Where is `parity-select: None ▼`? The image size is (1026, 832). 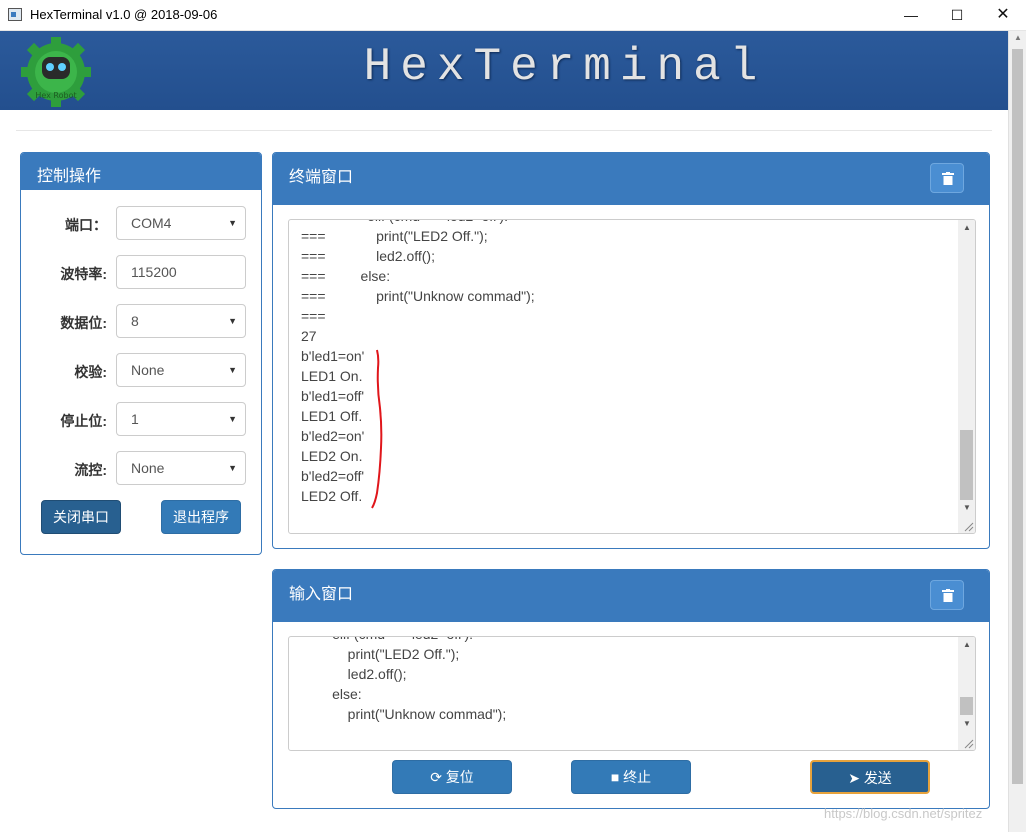 parity-select: None ▼ is located at coordinates (181, 370).